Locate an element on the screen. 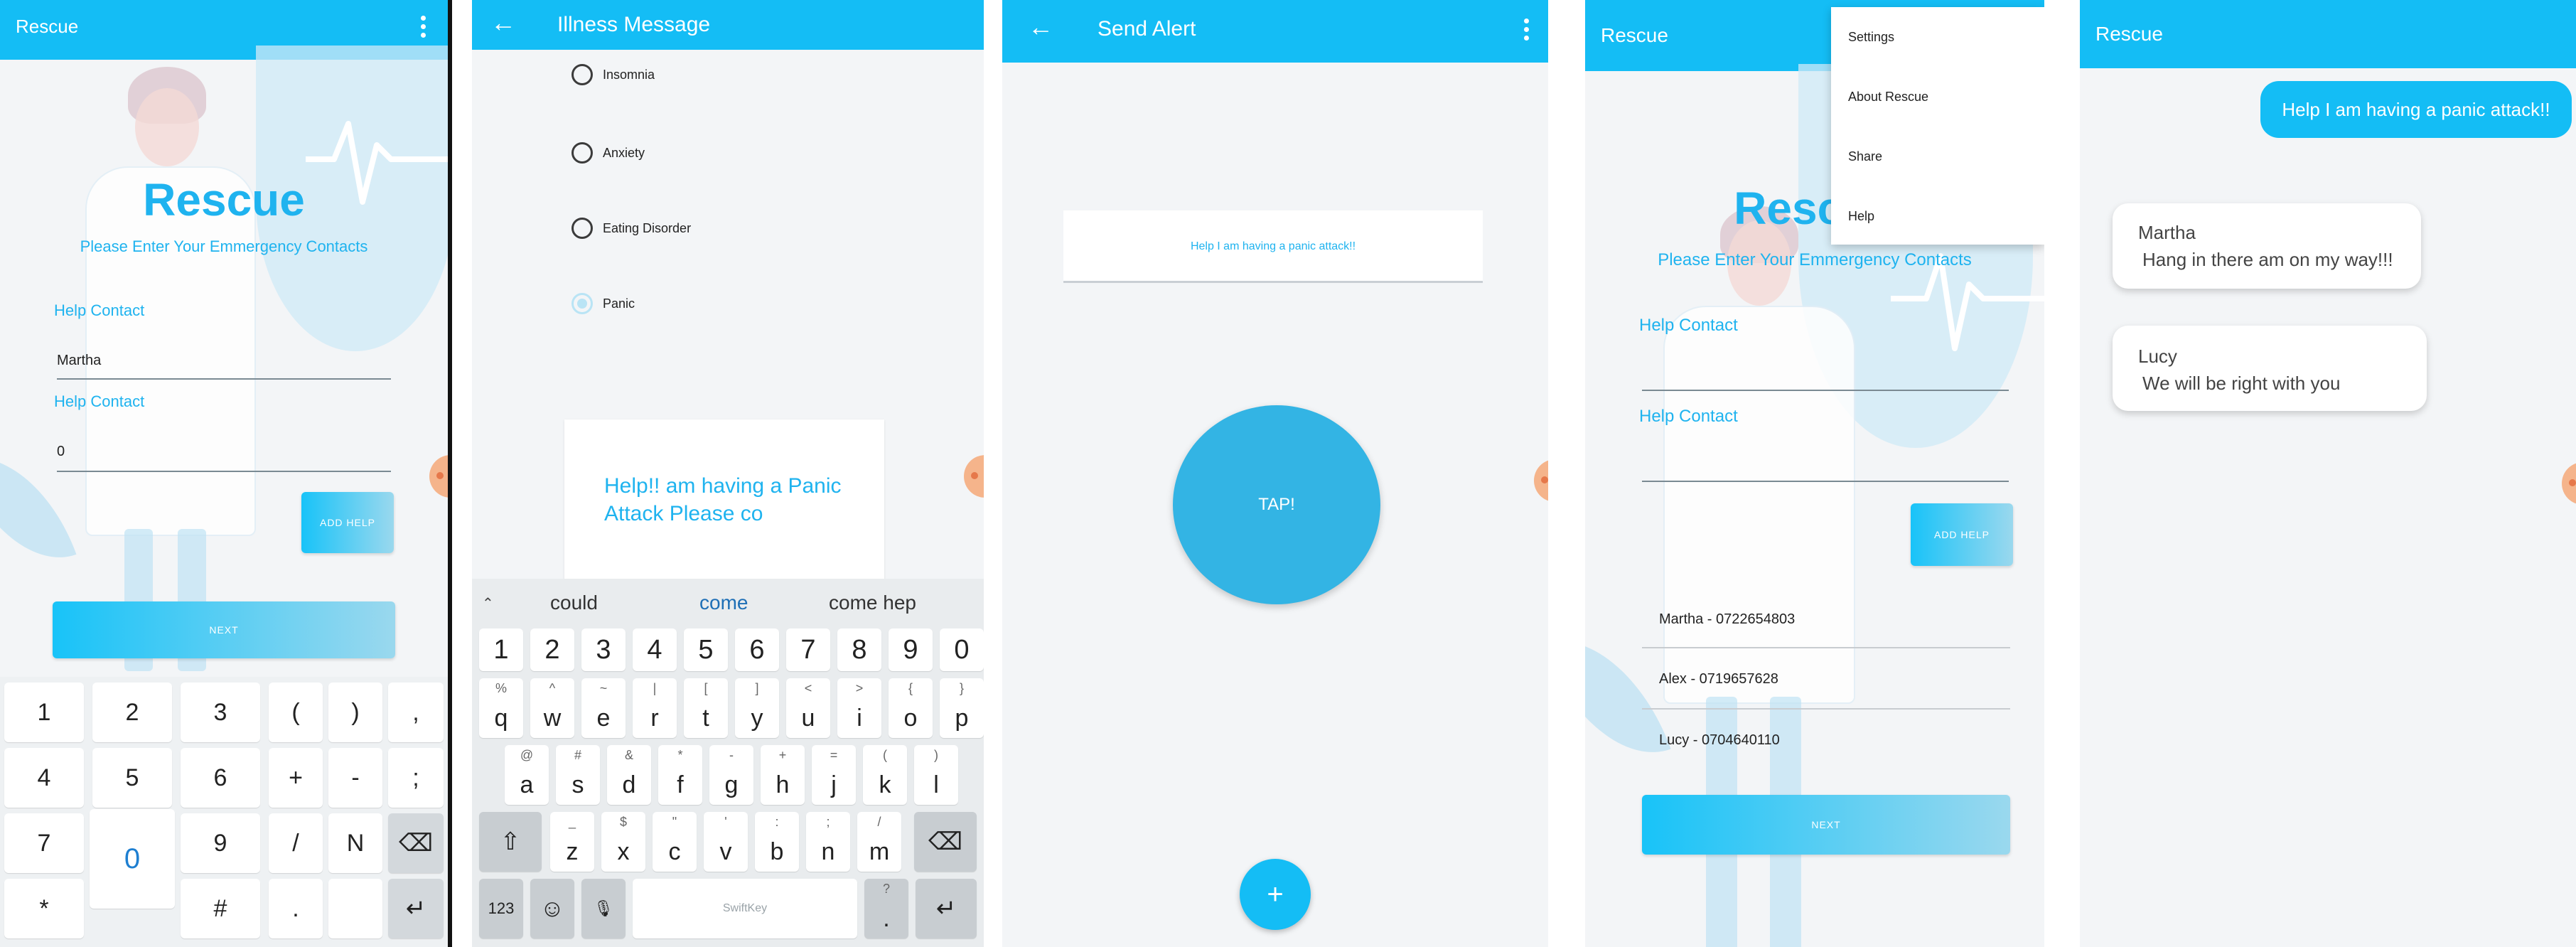 This screenshot has height=947, width=2576. key: (k is located at coordinates (885, 775).